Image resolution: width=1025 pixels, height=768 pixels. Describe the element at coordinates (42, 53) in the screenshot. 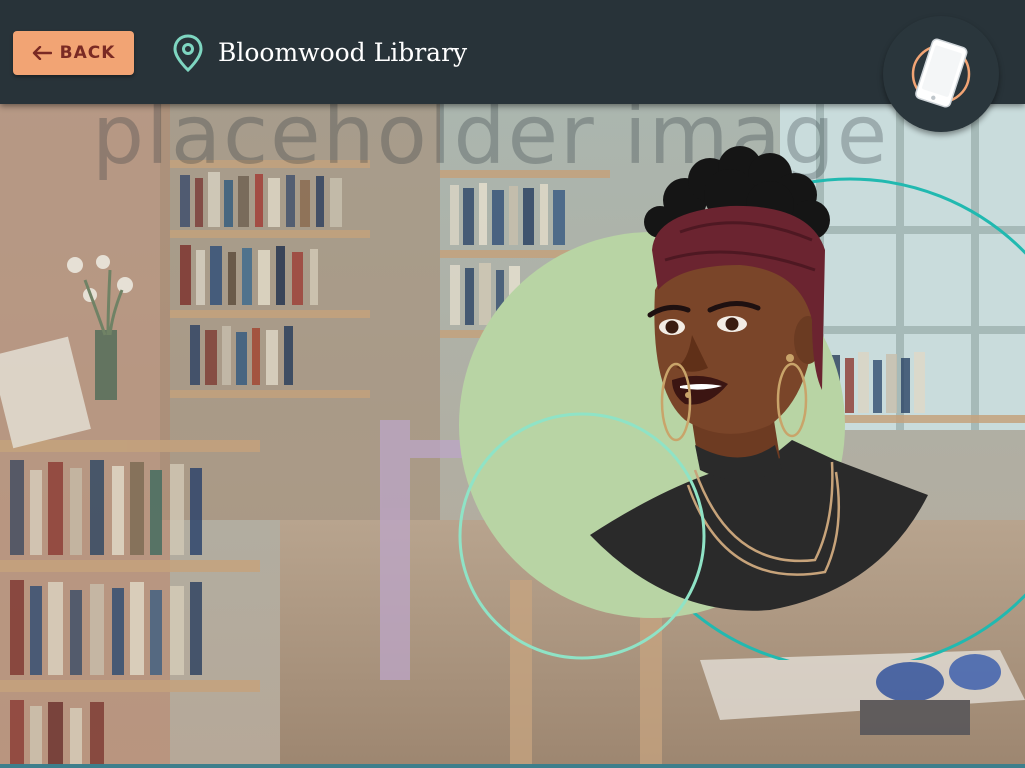

I see `arrow-left-icon` at that location.